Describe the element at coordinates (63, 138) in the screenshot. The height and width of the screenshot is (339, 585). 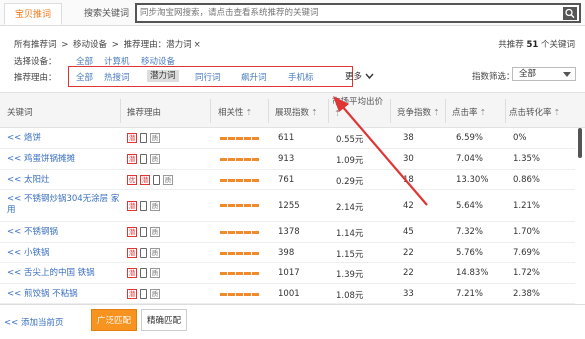
I see `keyword-add-link: << 烙饼` at that location.